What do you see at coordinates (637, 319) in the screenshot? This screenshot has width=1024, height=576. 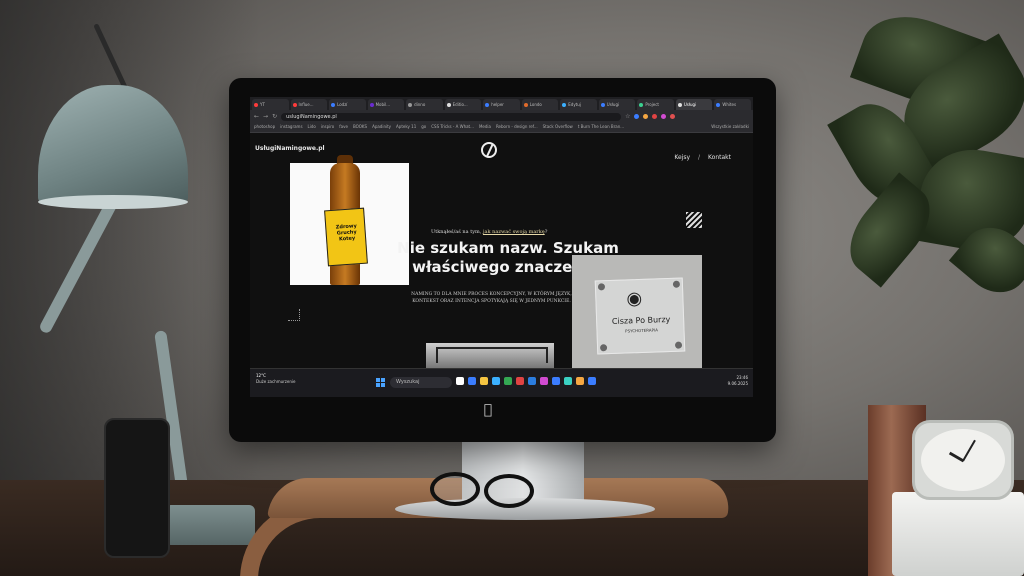 I see `signage-photo: ◉ Cisza Po Burzy PSYCHOTERAPIA` at bounding box center [637, 319].